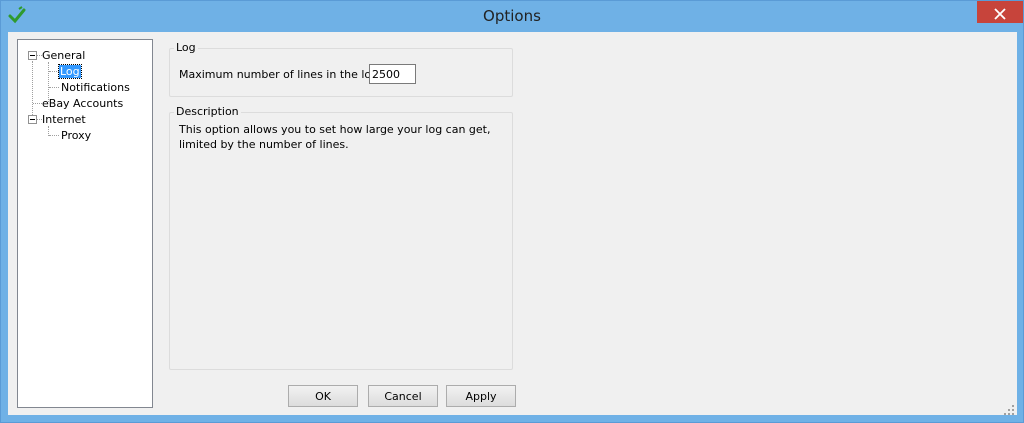 Image resolution: width=1024 pixels, height=423 pixels. I want to click on window-title: Options, so click(512, 16).